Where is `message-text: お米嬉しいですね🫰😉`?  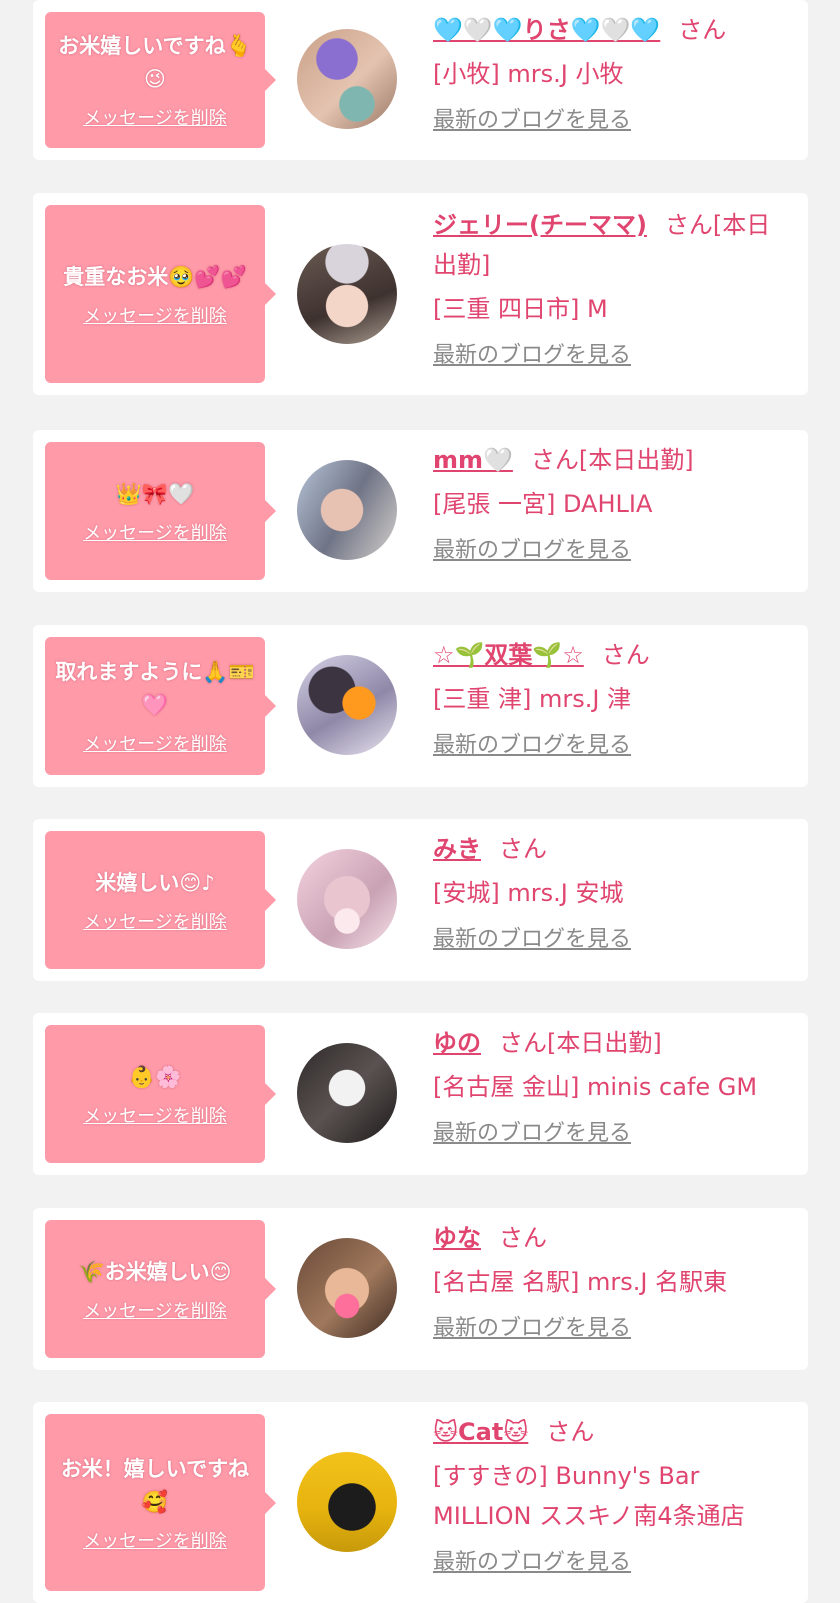 message-text: お米嬉しいですね🫰😉 is located at coordinates (155, 62).